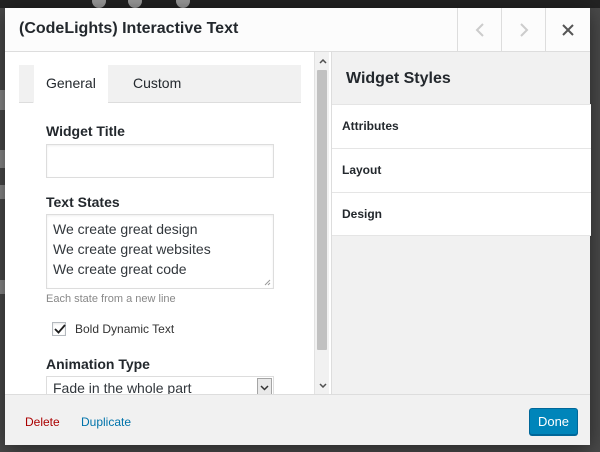 Image resolution: width=600 pixels, height=452 pixels. Describe the element at coordinates (132, 249) in the screenshot. I see `text-state-line: We create great websites` at that location.